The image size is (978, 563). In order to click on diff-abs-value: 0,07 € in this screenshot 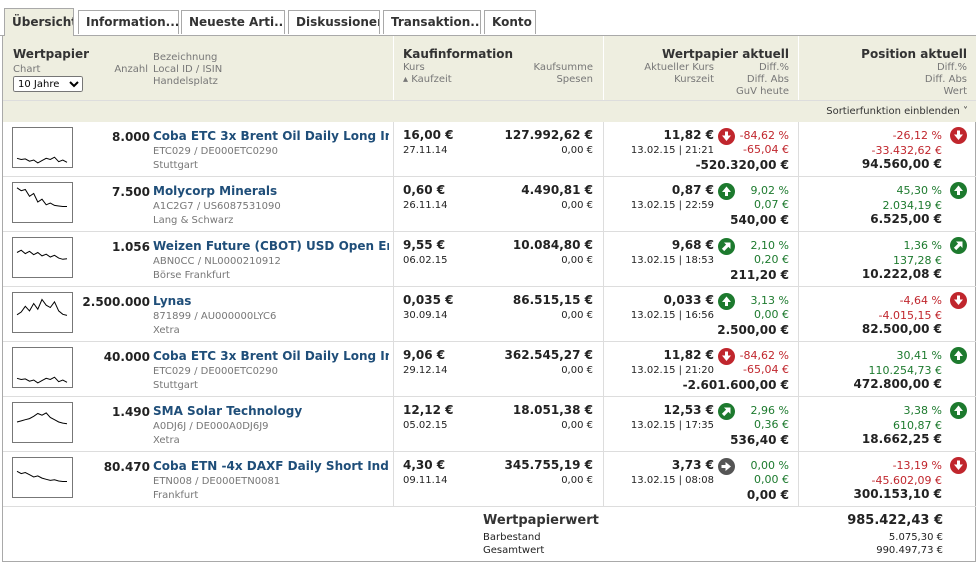, I will do `click(771, 204)`.